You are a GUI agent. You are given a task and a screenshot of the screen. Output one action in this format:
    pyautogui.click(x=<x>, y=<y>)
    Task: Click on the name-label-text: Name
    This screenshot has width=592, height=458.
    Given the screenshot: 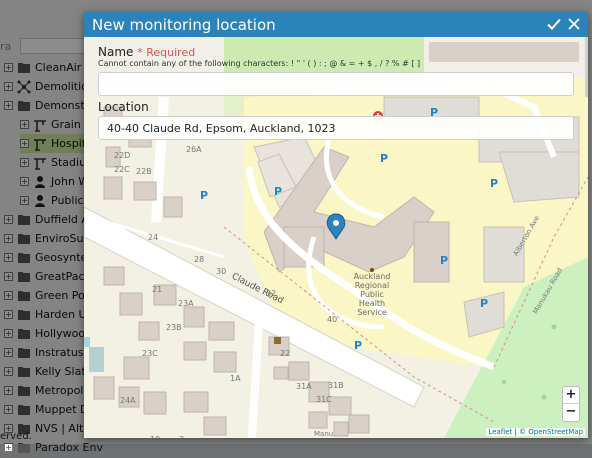 What is the action you would take?
    pyautogui.click(x=116, y=52)
    